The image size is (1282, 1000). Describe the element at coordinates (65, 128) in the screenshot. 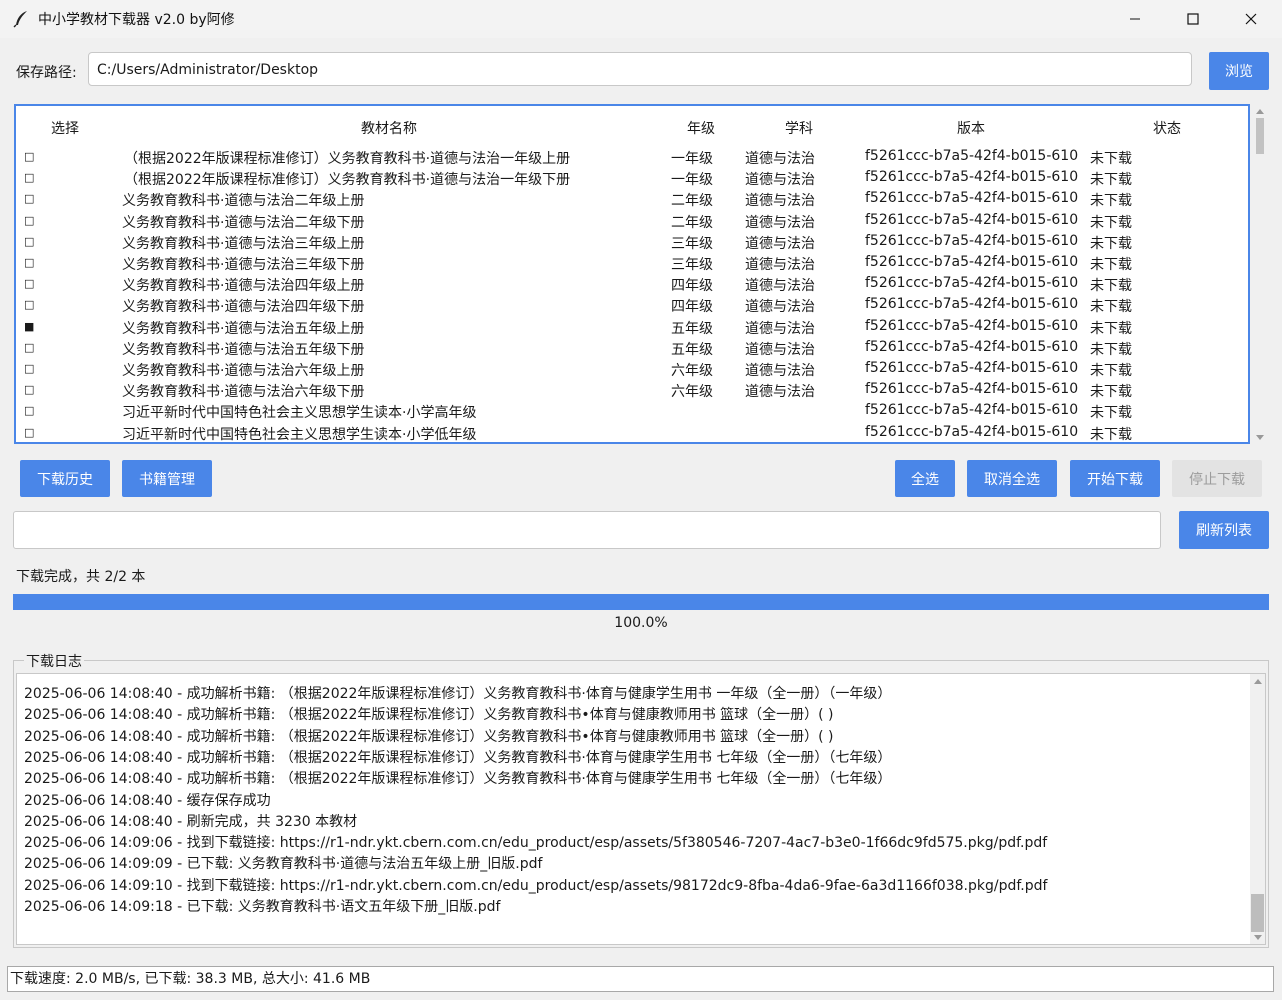

I see `column-header-select: 选择` at that location.